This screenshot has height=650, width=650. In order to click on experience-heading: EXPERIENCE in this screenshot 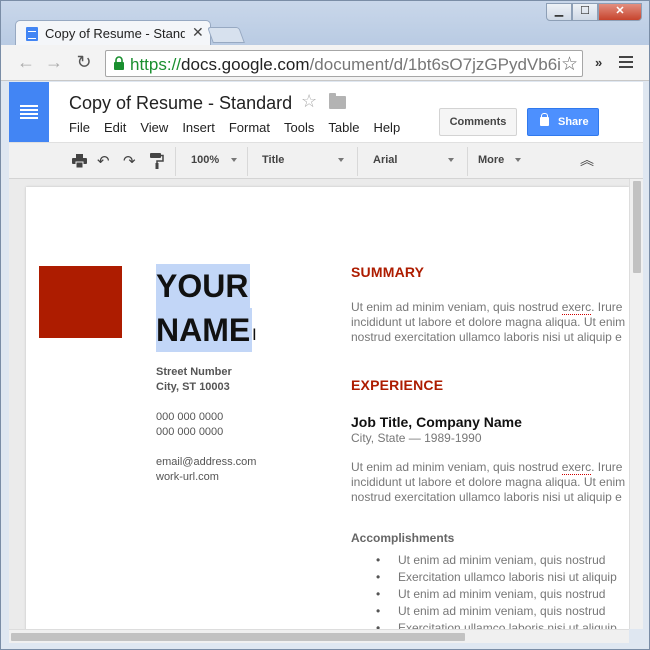, I will do `click(397, 385)`.